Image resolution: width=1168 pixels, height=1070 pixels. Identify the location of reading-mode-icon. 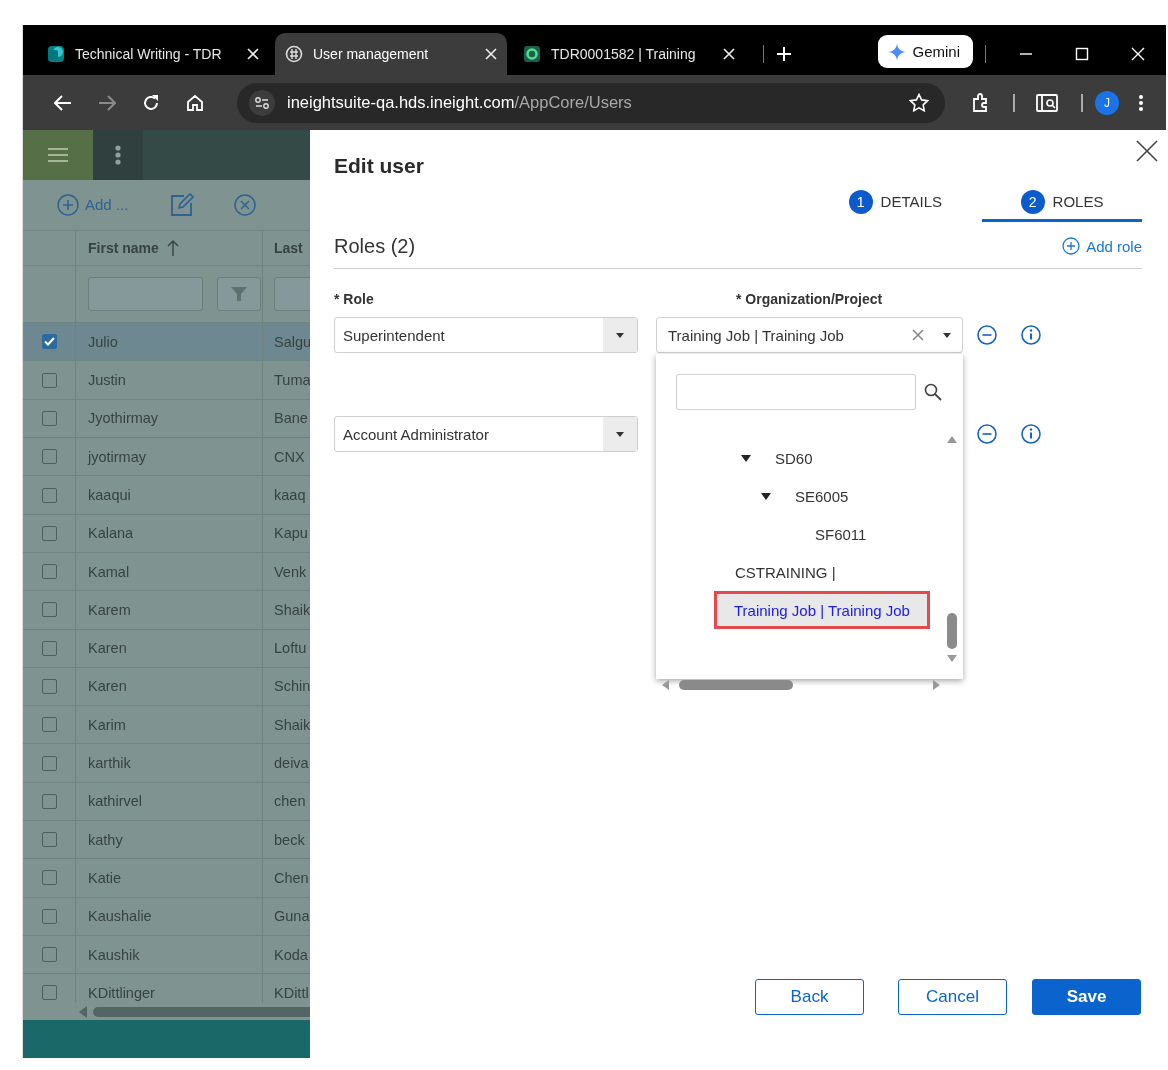
(1047, 102).